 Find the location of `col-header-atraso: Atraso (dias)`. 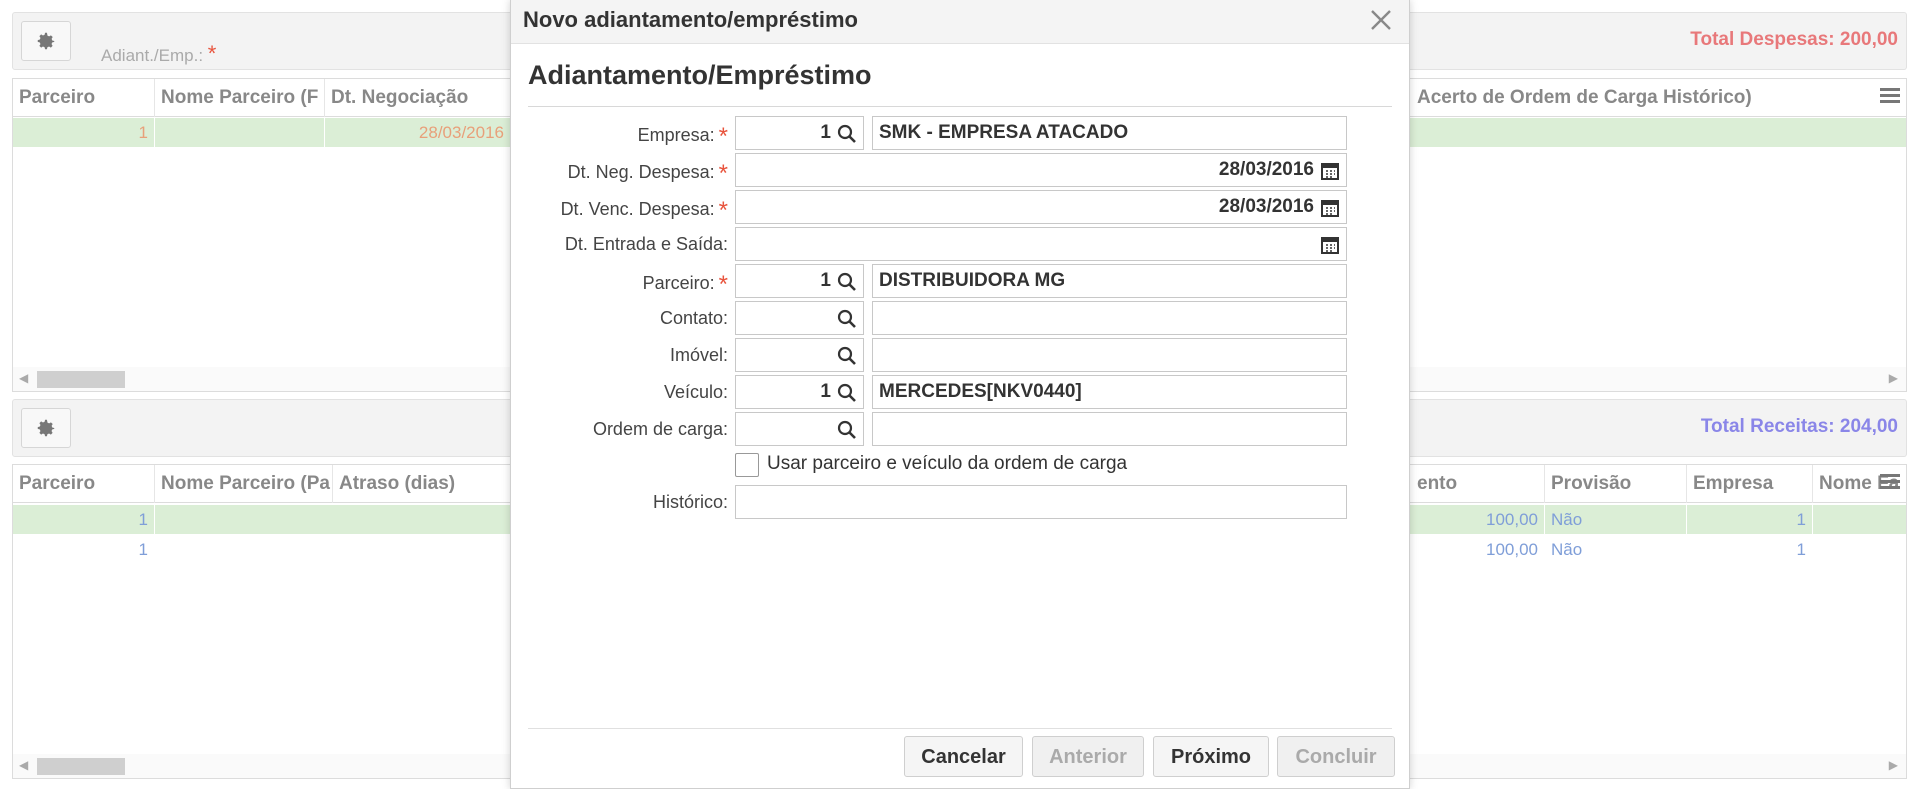

col-header-atraso: Atraso (dias) is located at coordinates (422, 484).